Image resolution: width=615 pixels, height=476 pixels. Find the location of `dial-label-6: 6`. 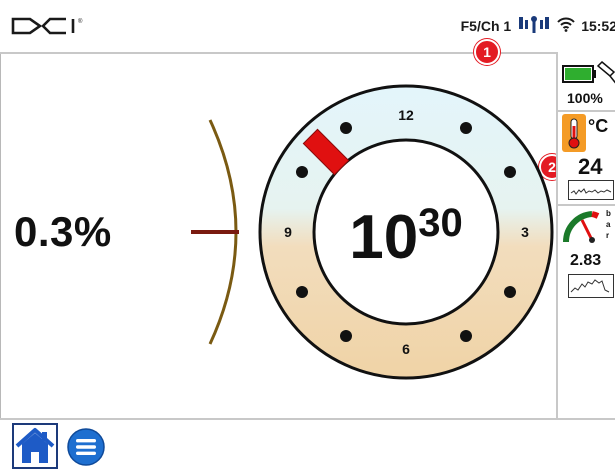

dial-label-6: 6 is located at coordinates (406, 349).